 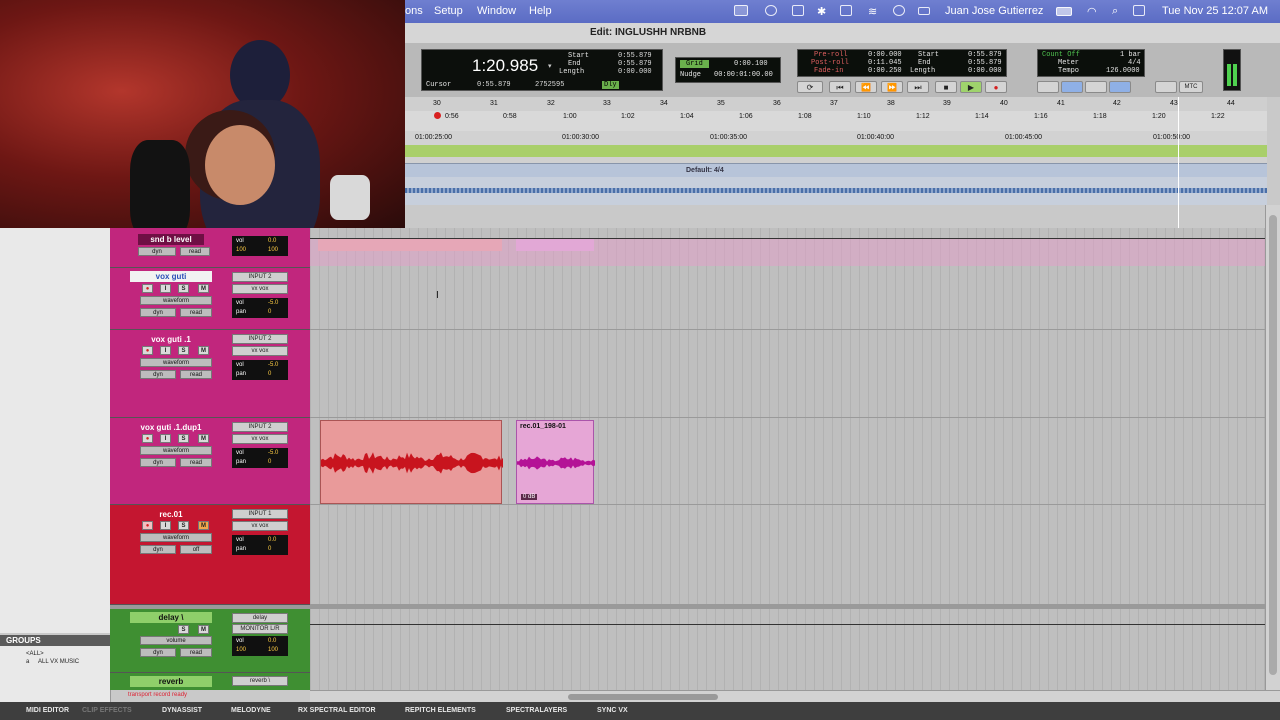 What do you see at coordinates (540, 11) in the screenshot?
I see `menu-item-help: Help` at bounding box center [540, 11].